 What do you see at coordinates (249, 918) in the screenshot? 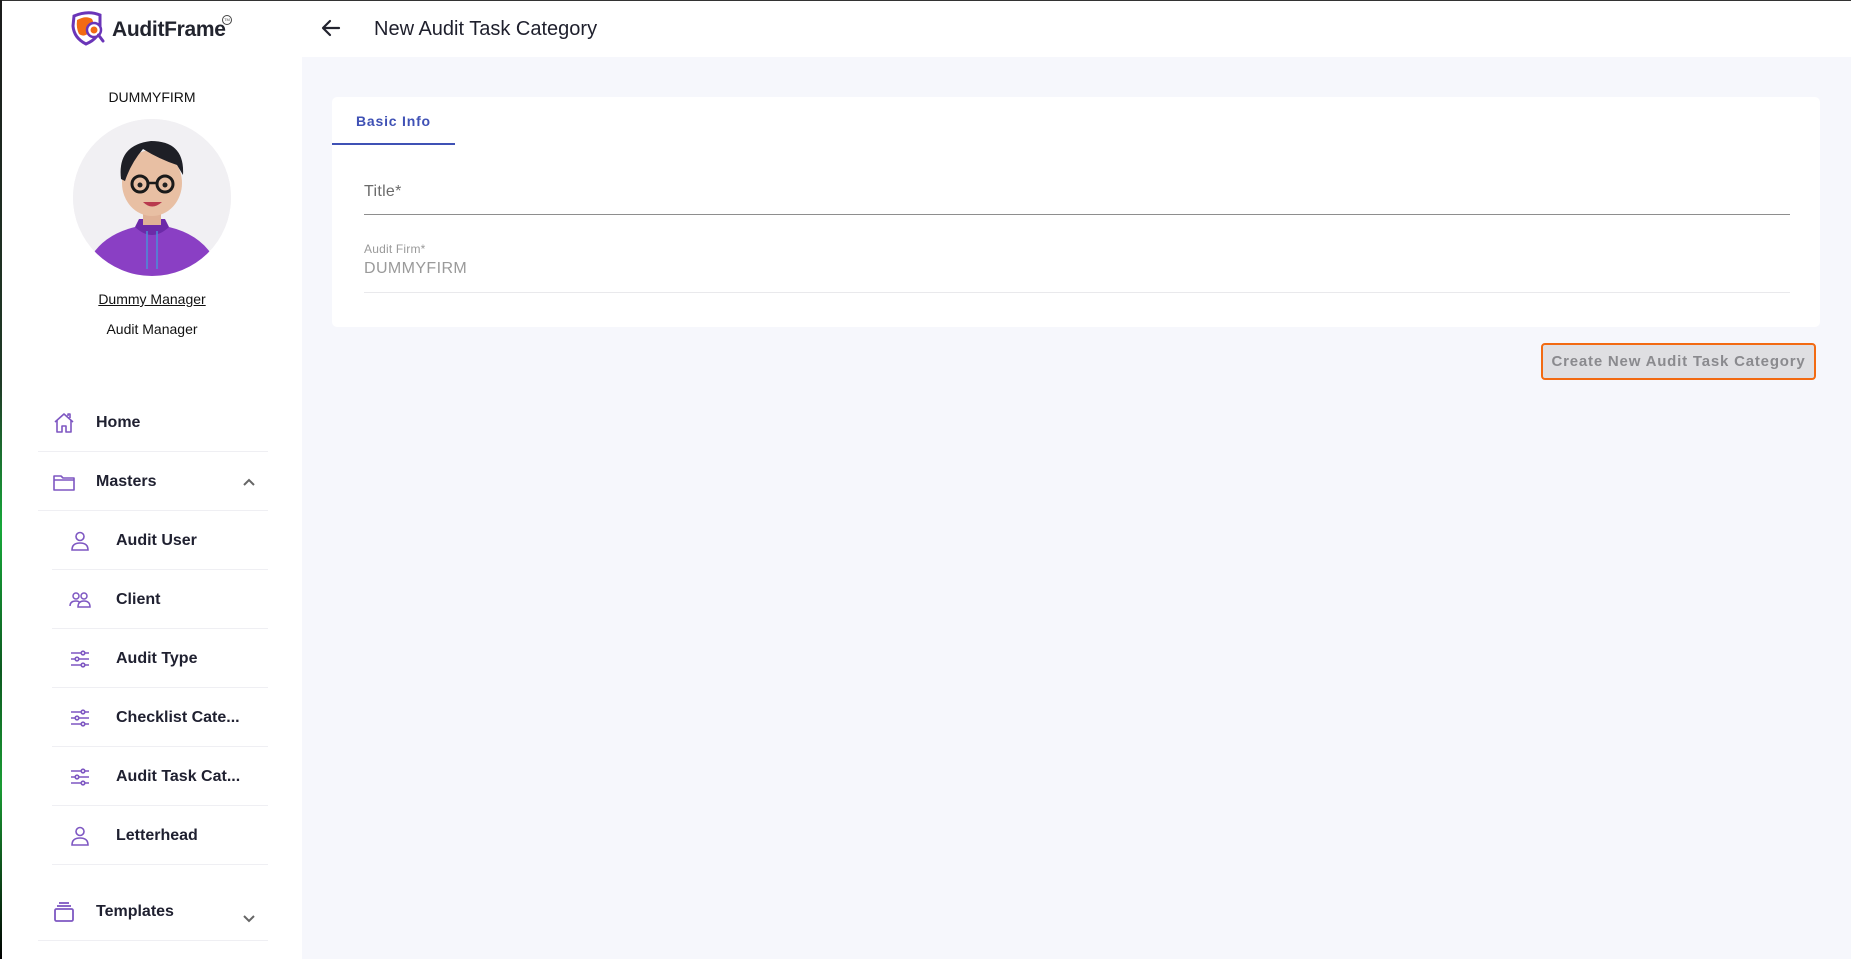
I see `chevron-down-icon` at bounding box center [249, 918].